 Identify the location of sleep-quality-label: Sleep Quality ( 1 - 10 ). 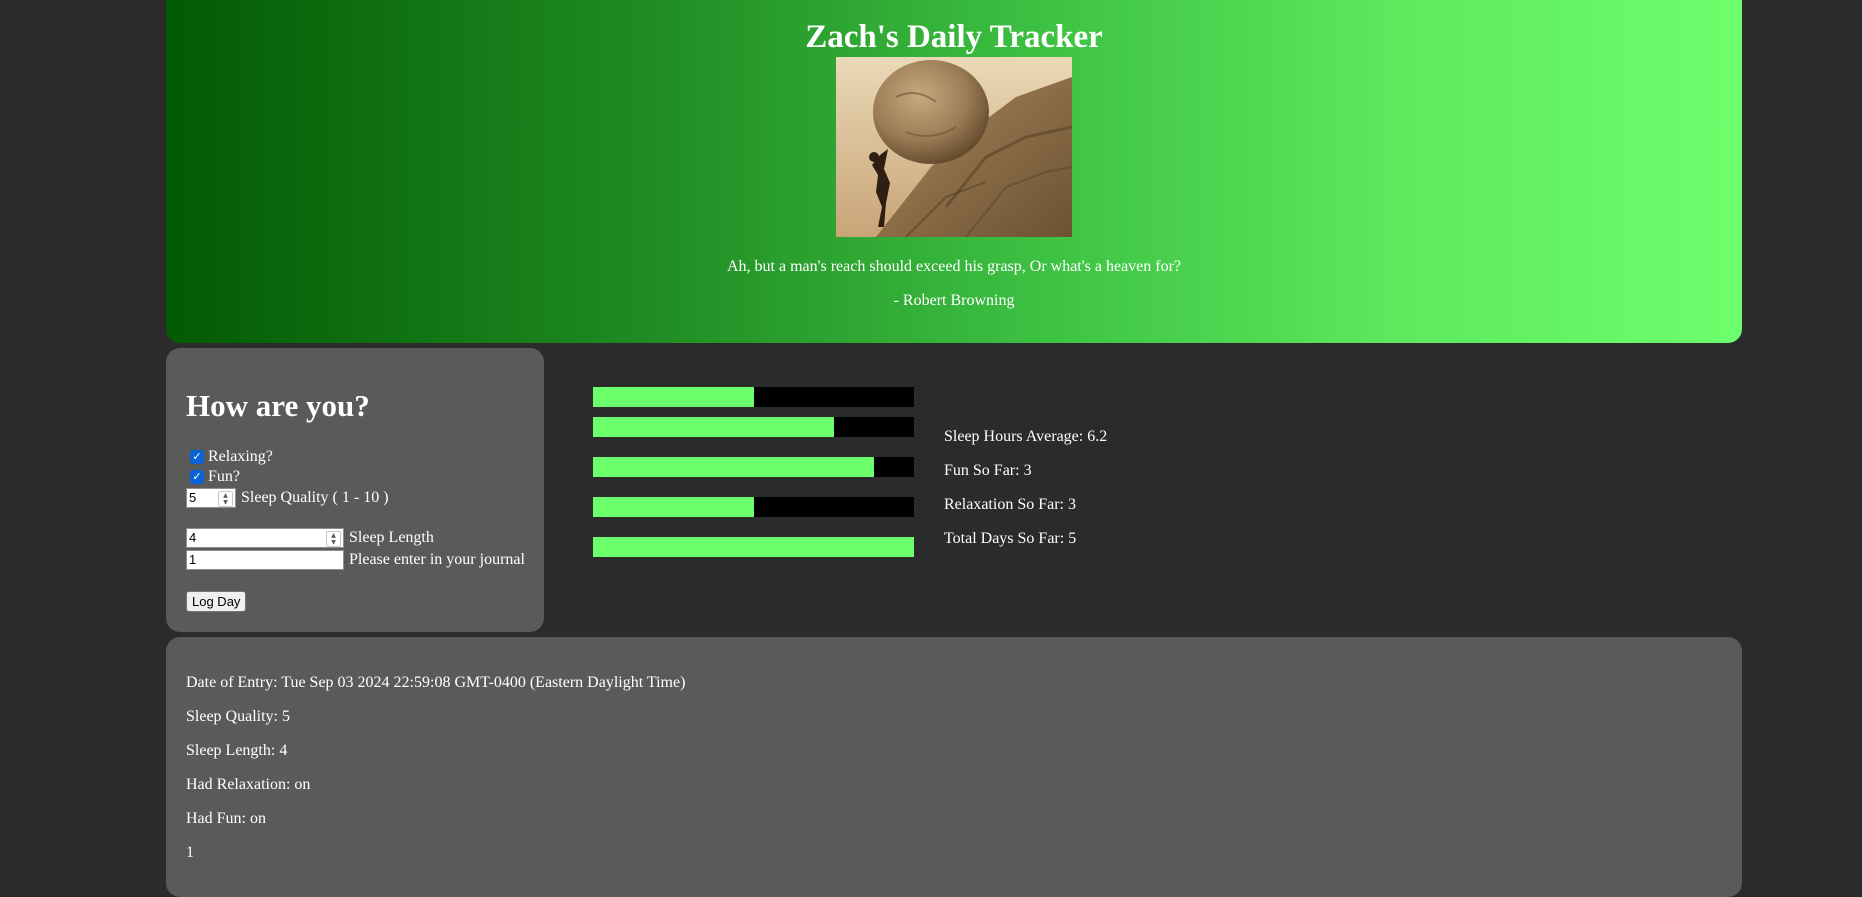
(315, 497).